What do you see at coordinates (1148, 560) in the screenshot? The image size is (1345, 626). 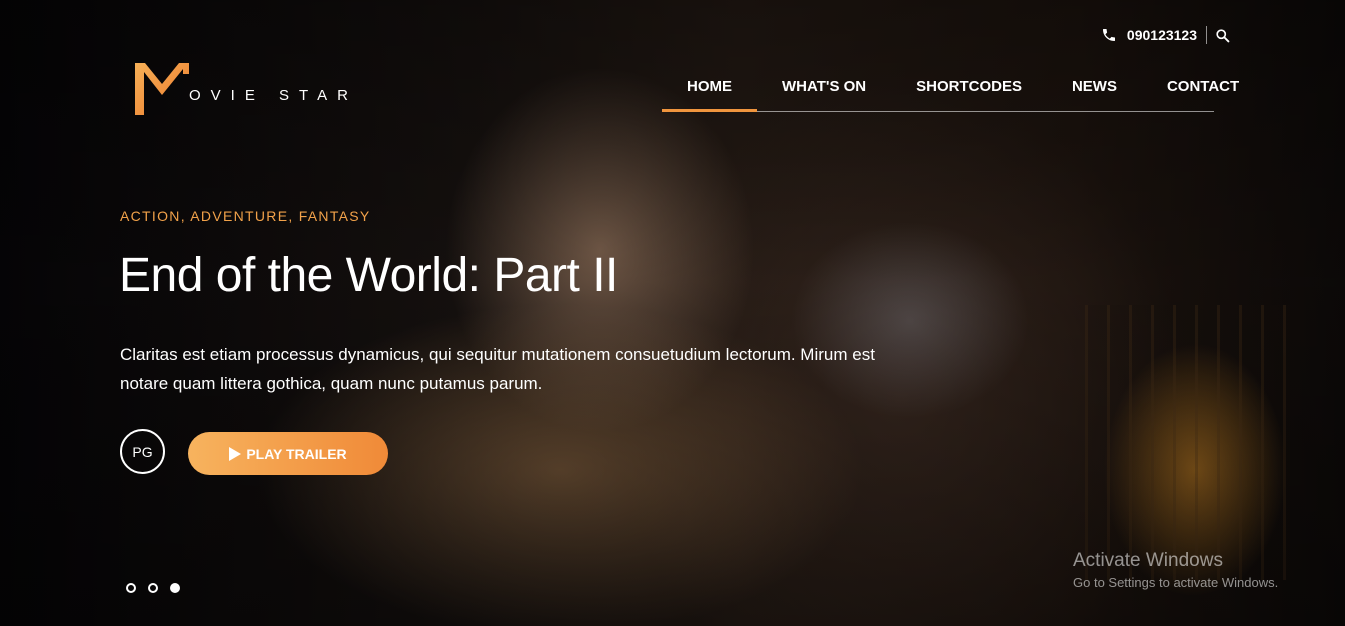 I see `watermark-title: Activate Windows` at bounding box center [1148, 560].